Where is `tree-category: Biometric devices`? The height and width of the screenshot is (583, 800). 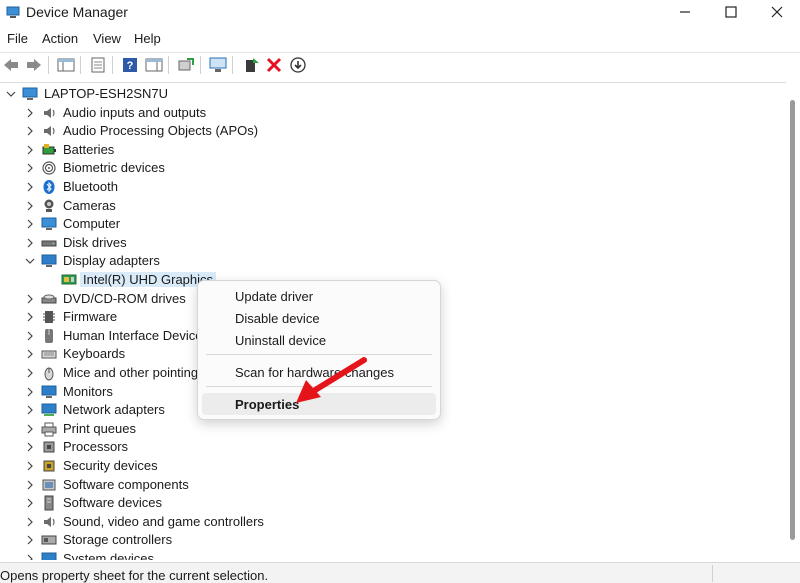 tree-category: Biometric devices is located at coordinates (393, 168).